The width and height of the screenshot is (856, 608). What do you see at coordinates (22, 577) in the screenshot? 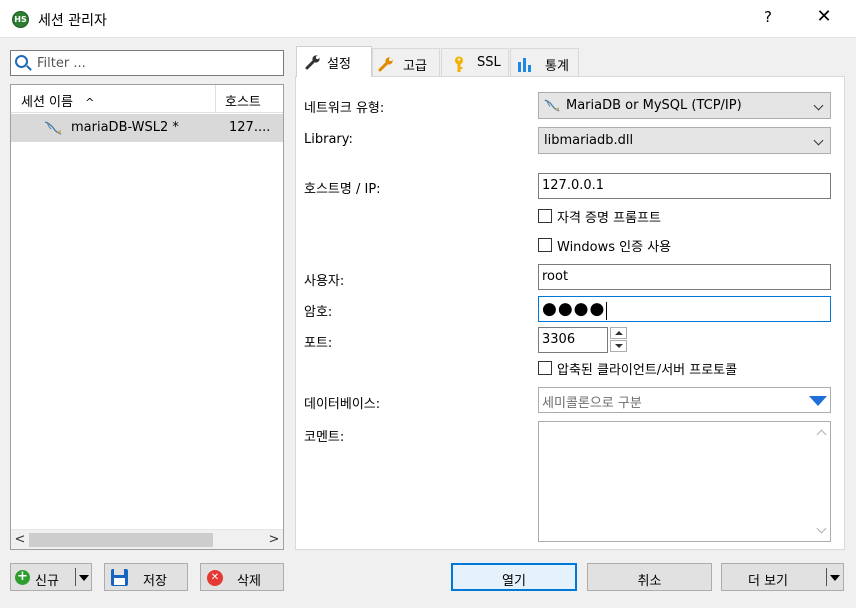
I see `plus-icon: +` at bounding box center [22, 577].